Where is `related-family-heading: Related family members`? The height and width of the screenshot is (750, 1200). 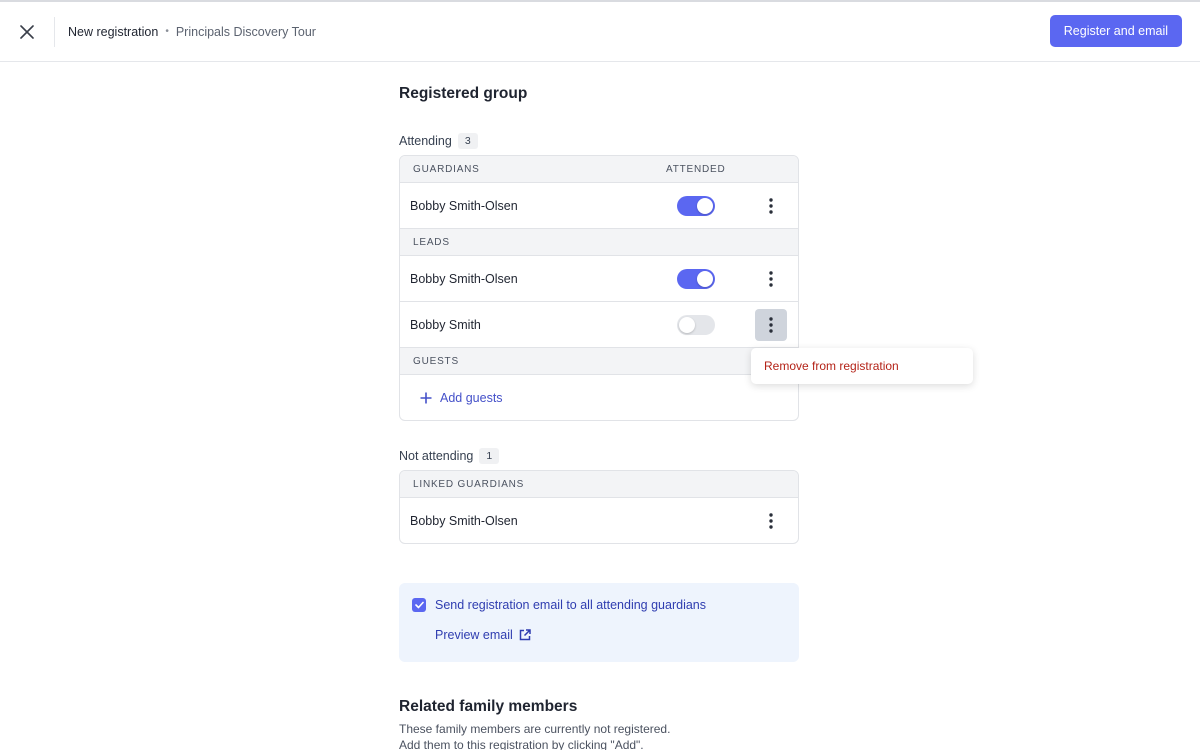 related-family-heading: Related family members is located at coordinates (488, 706).